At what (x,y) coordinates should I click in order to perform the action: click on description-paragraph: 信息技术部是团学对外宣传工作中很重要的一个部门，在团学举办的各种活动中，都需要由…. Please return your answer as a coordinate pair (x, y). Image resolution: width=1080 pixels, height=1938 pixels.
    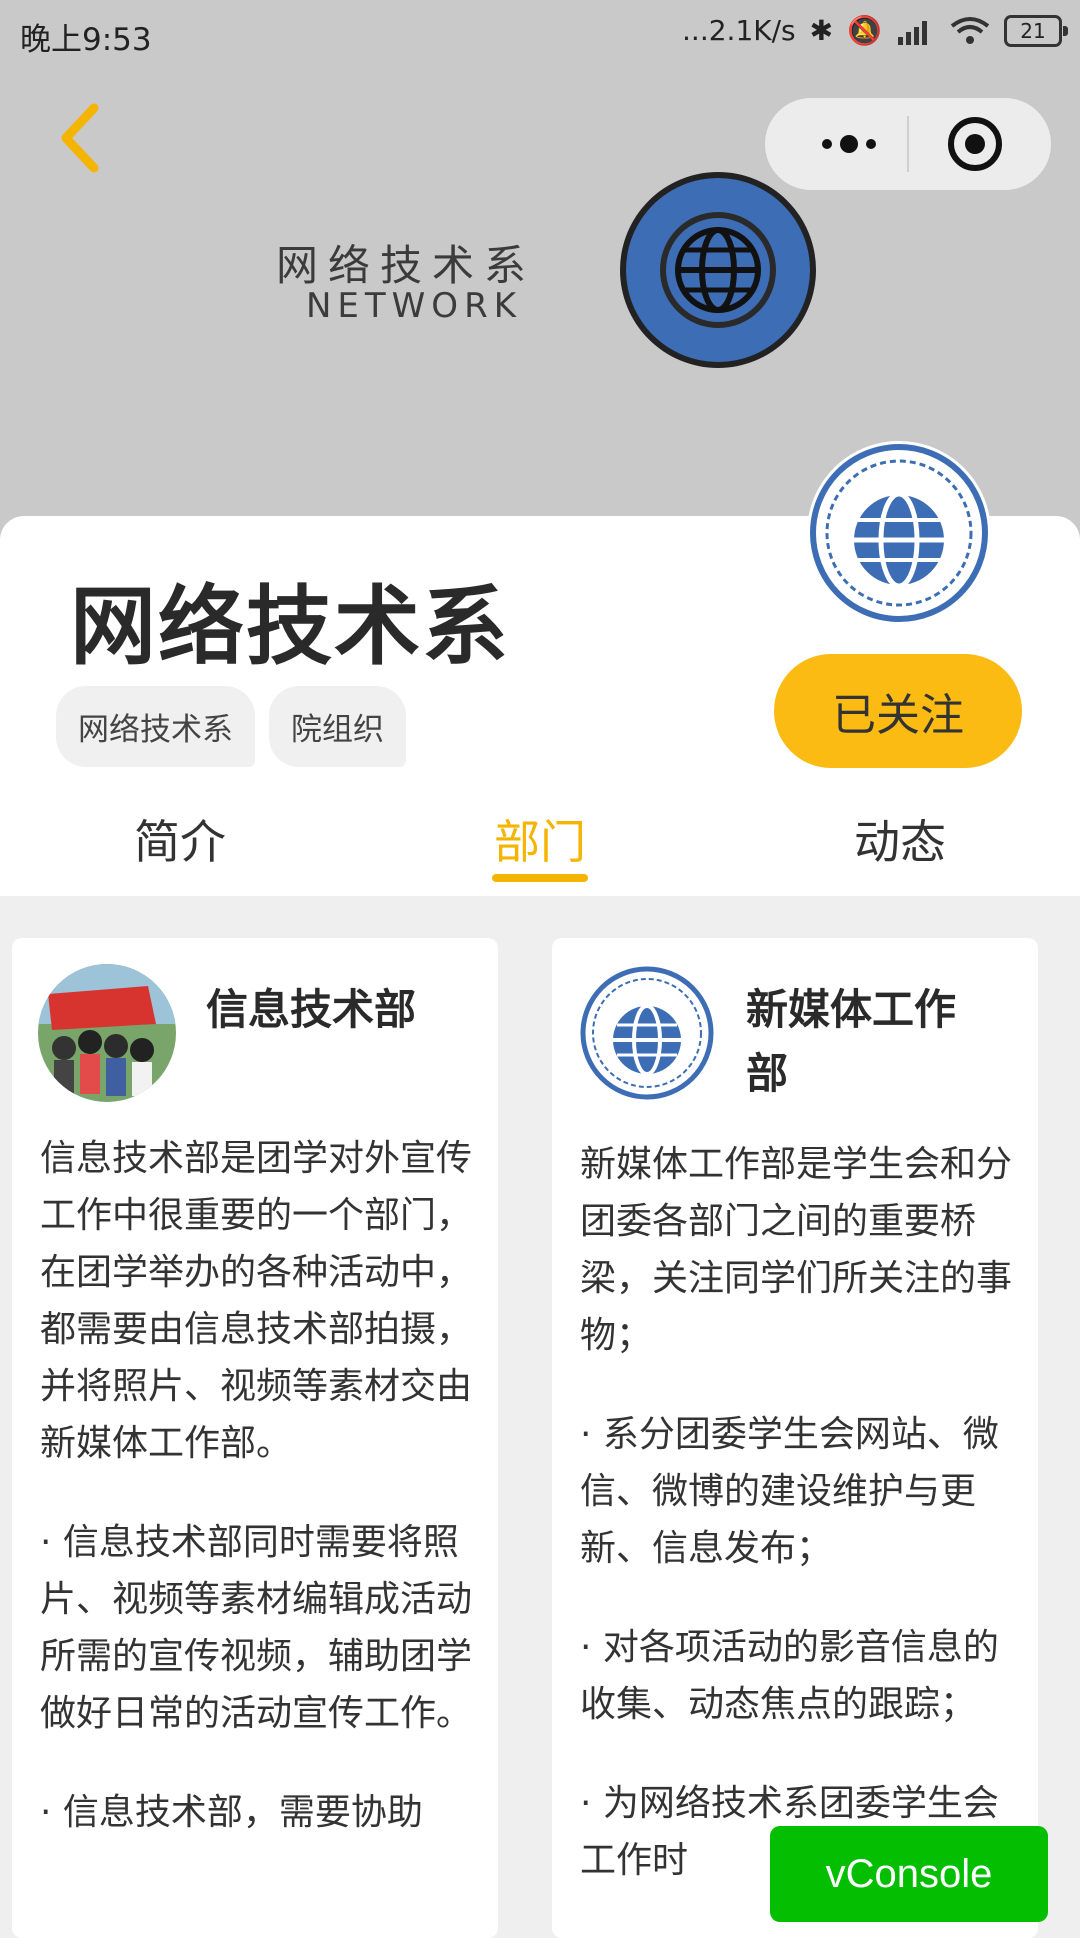
    Looking at the image, I should click on (256, 1301).